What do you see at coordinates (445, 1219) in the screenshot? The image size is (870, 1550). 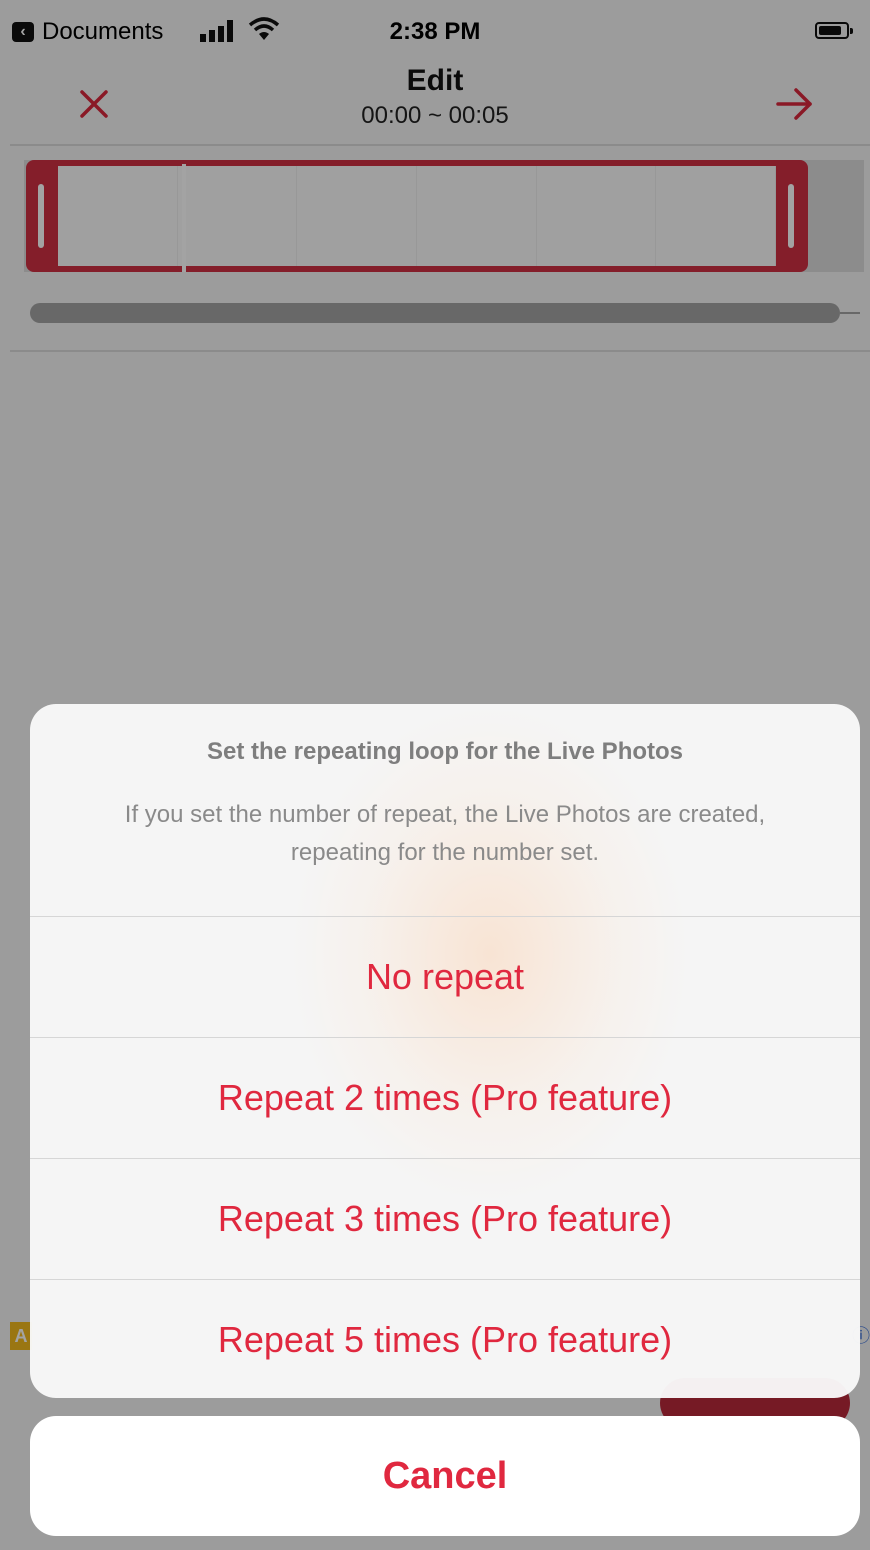 I see `repeat-3-times-option: Repeat 3 times (Pro feature)` at bounding box center [445, 1219].